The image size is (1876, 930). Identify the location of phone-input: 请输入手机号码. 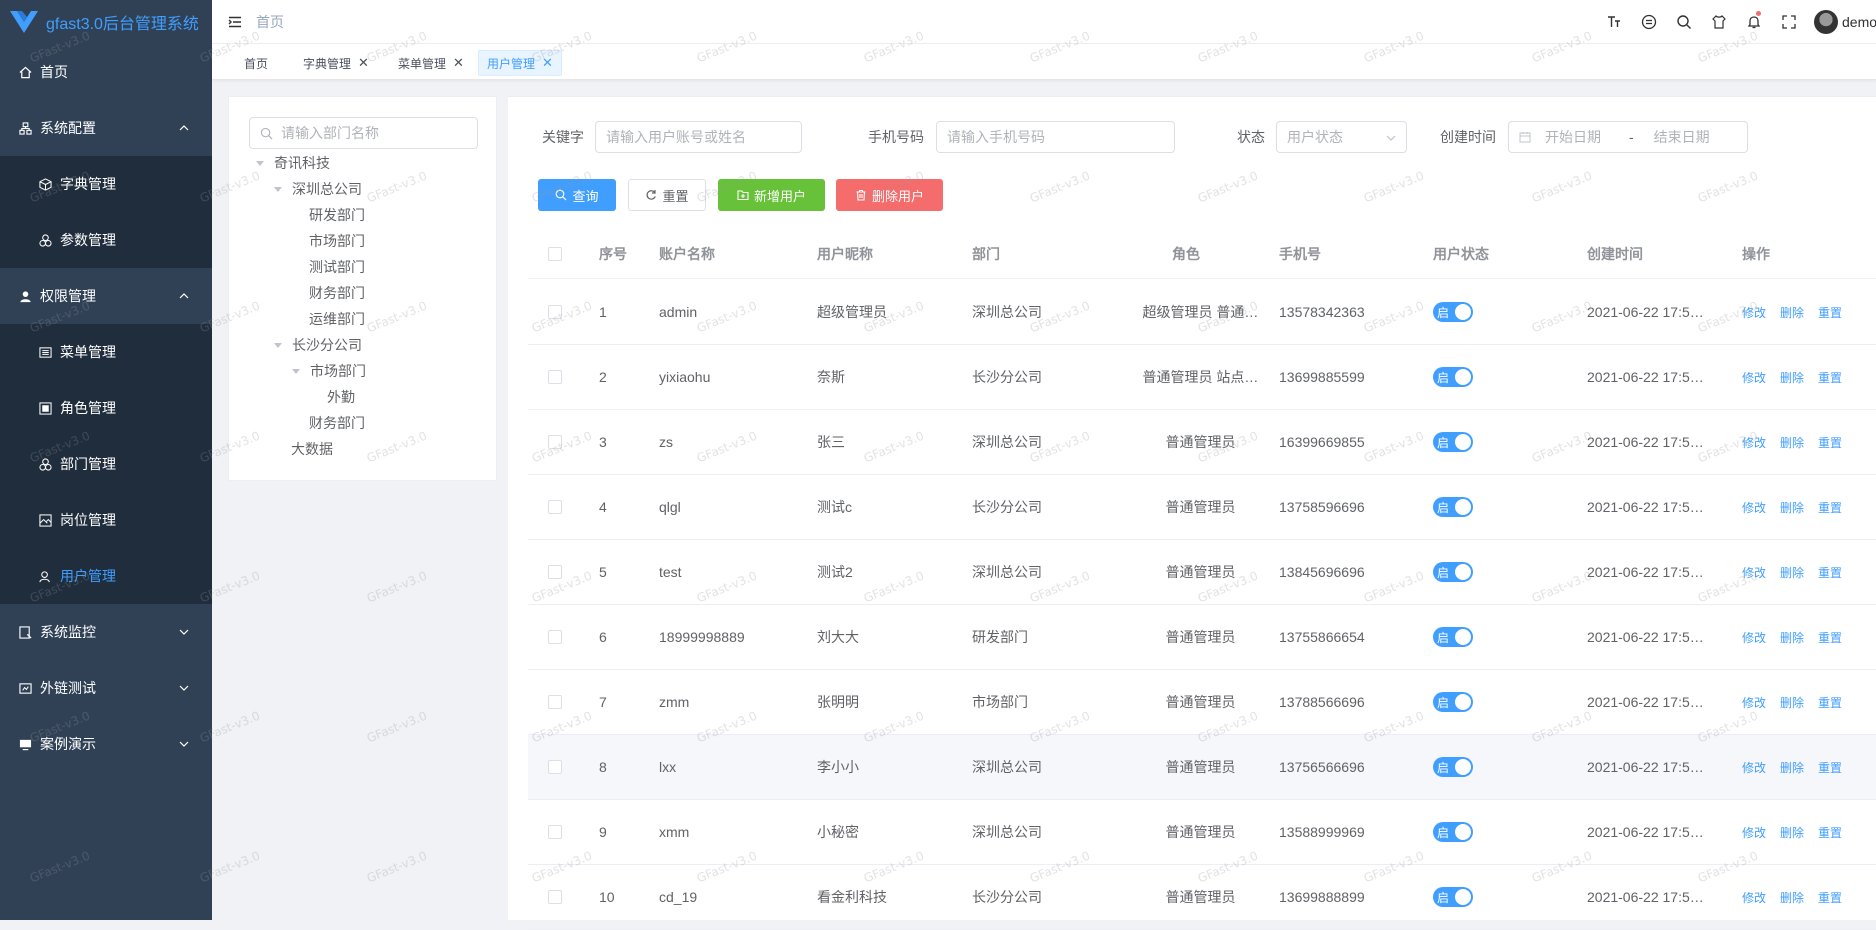
(1055, 137).